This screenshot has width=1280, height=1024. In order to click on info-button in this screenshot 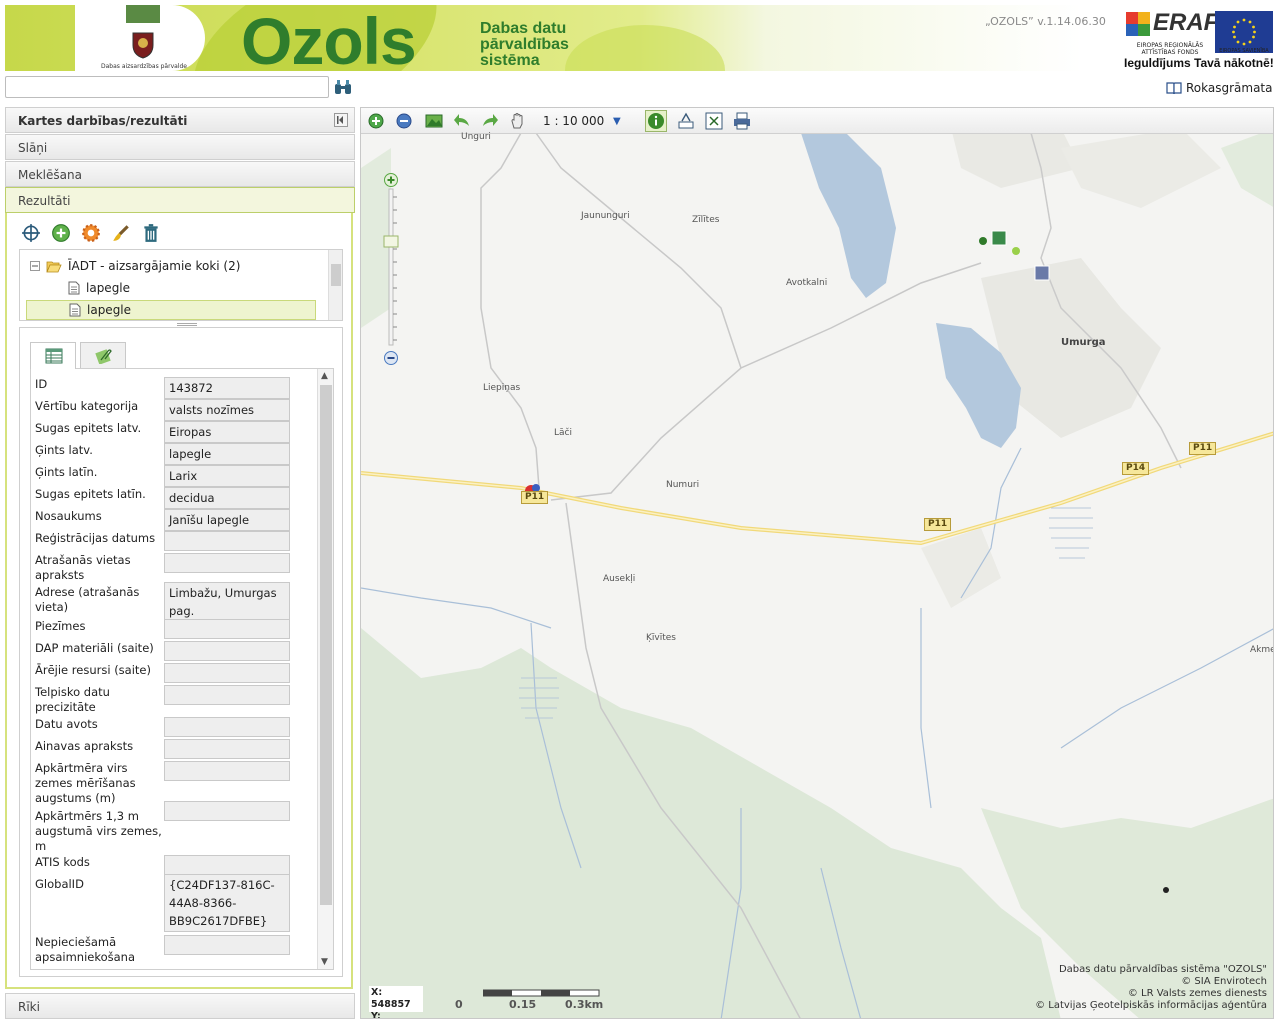, I will do `click(656, 121)`.